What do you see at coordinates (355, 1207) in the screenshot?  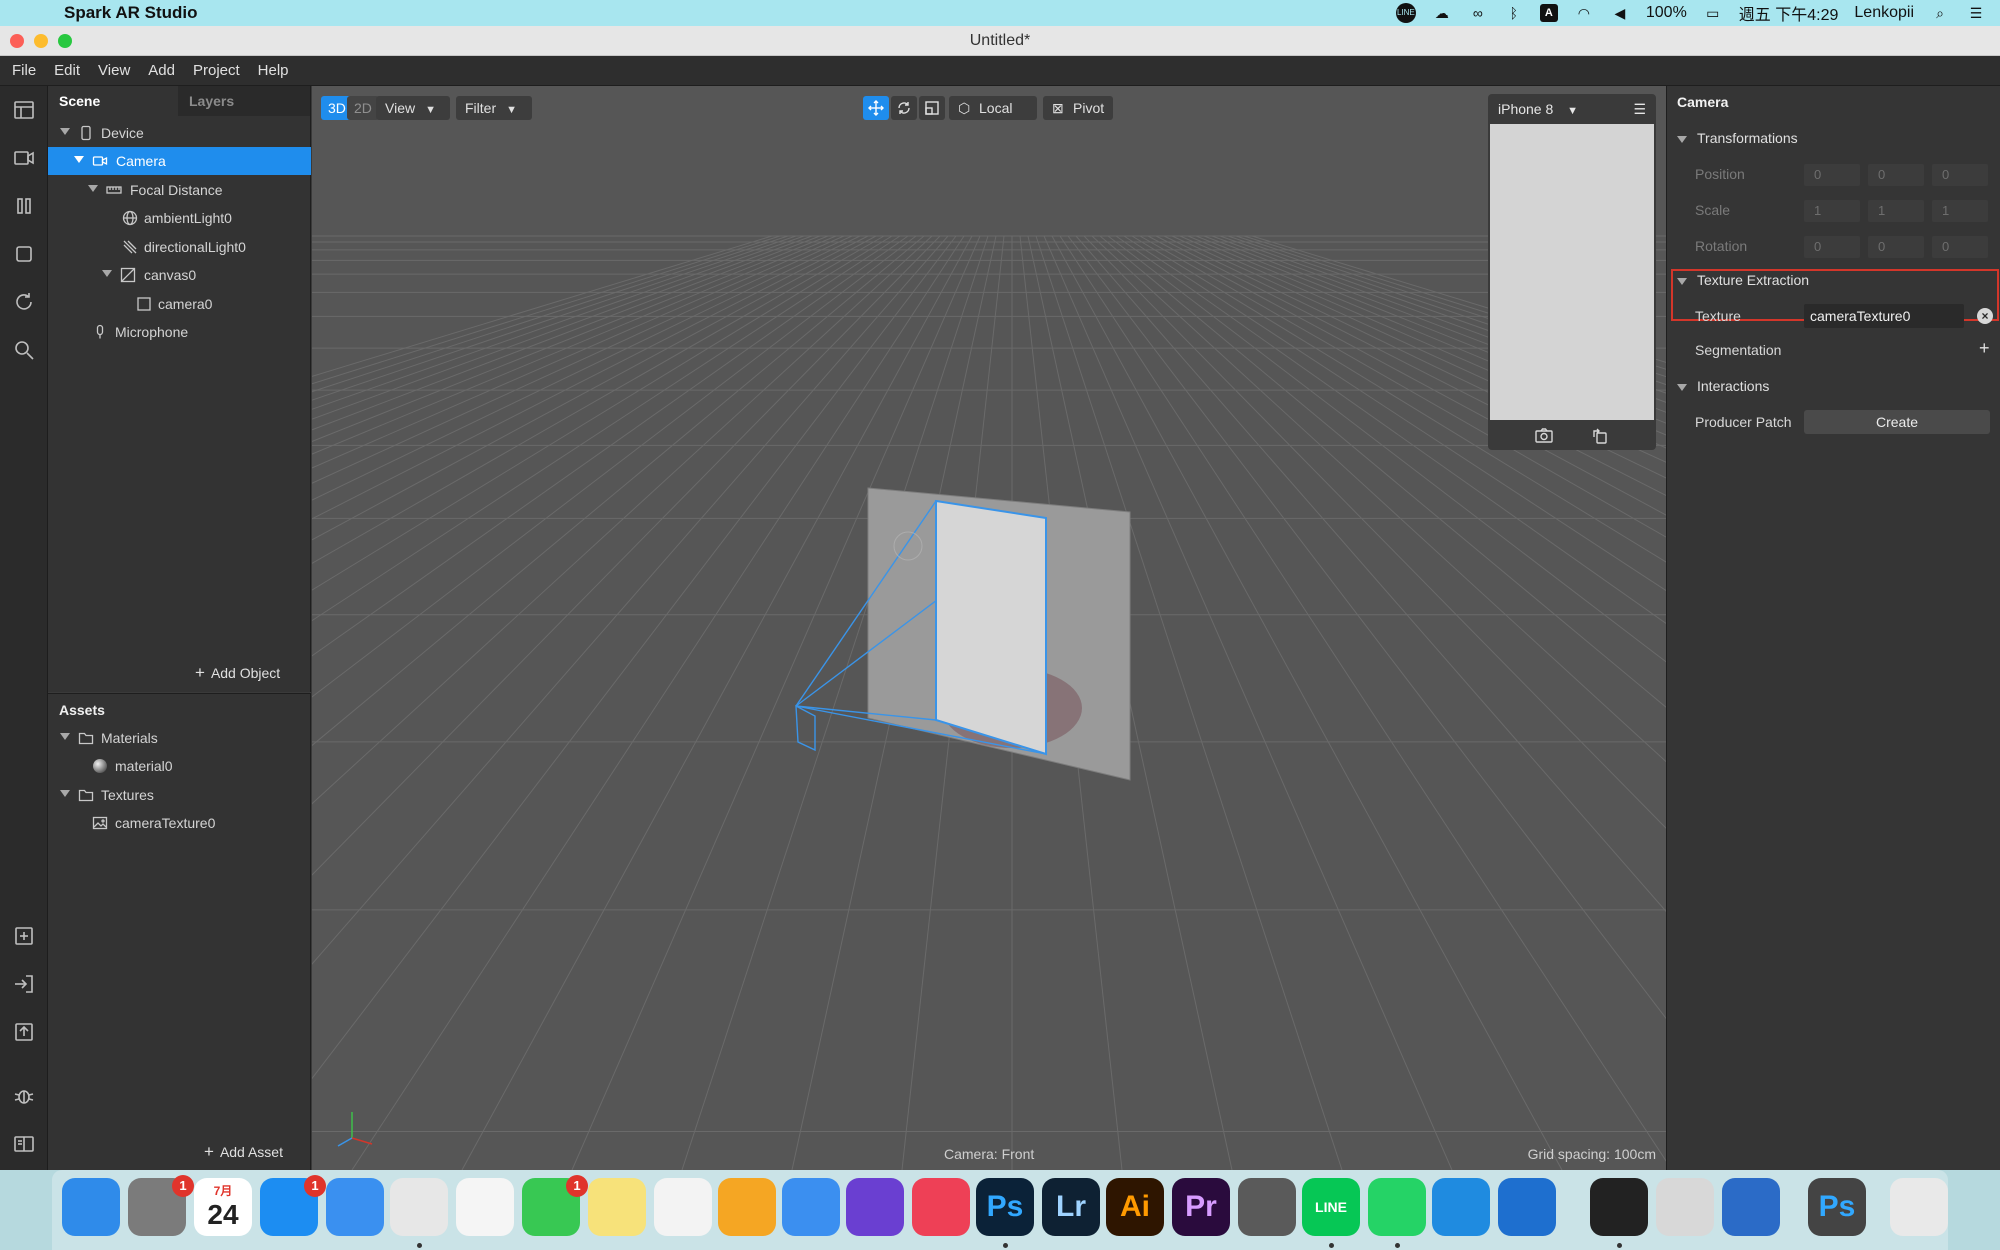 I see `safari-icon` at bounding box center [355, 1207].